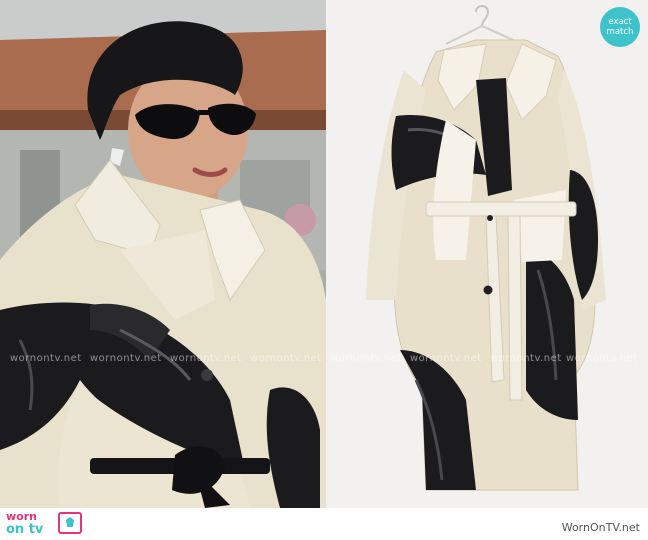  Describe the element at coordinates (620, 32) in the screenshot. I see `exact-match-line2: match` at that location.